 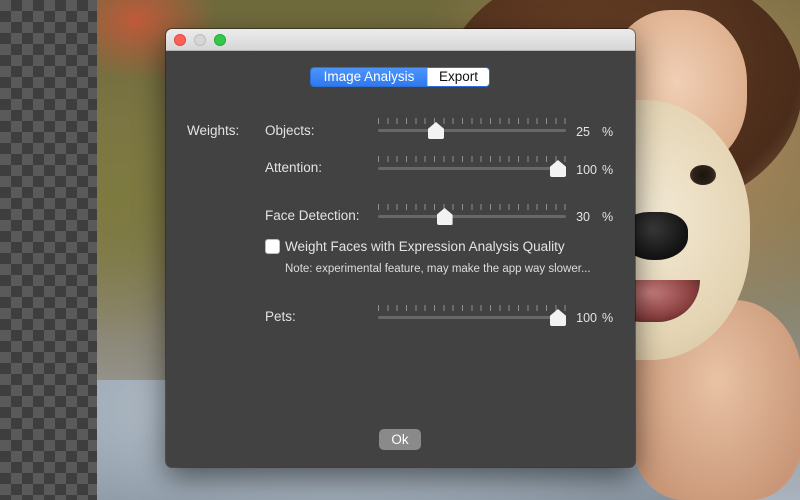 I want to click on close-button, so click(x=180, y=40).